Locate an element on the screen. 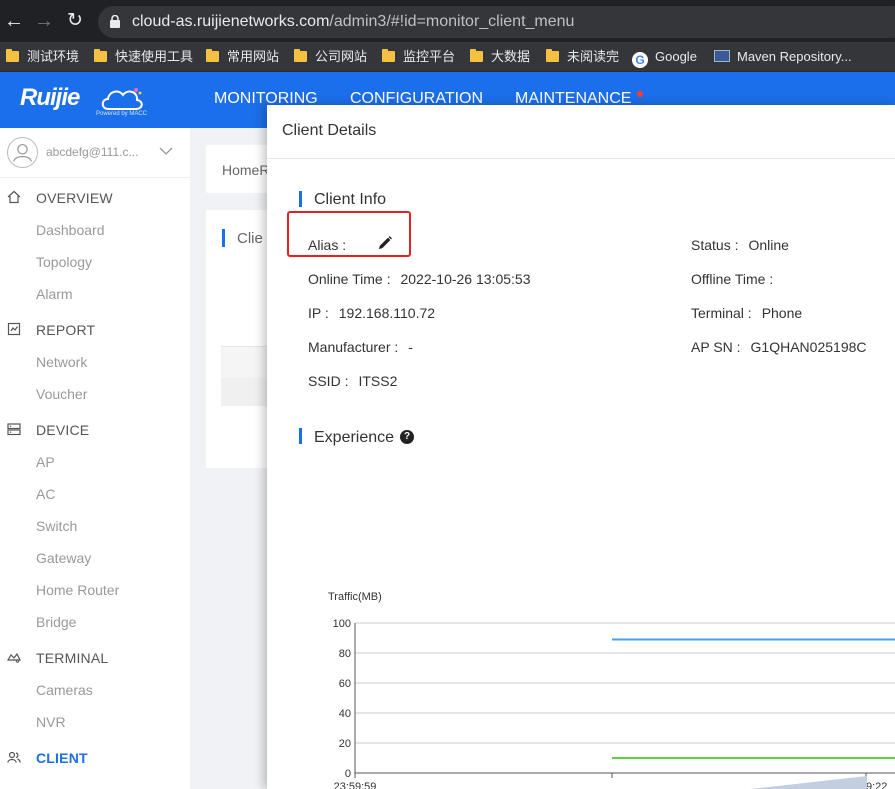  home-icon is located at coordinates (14, 197).